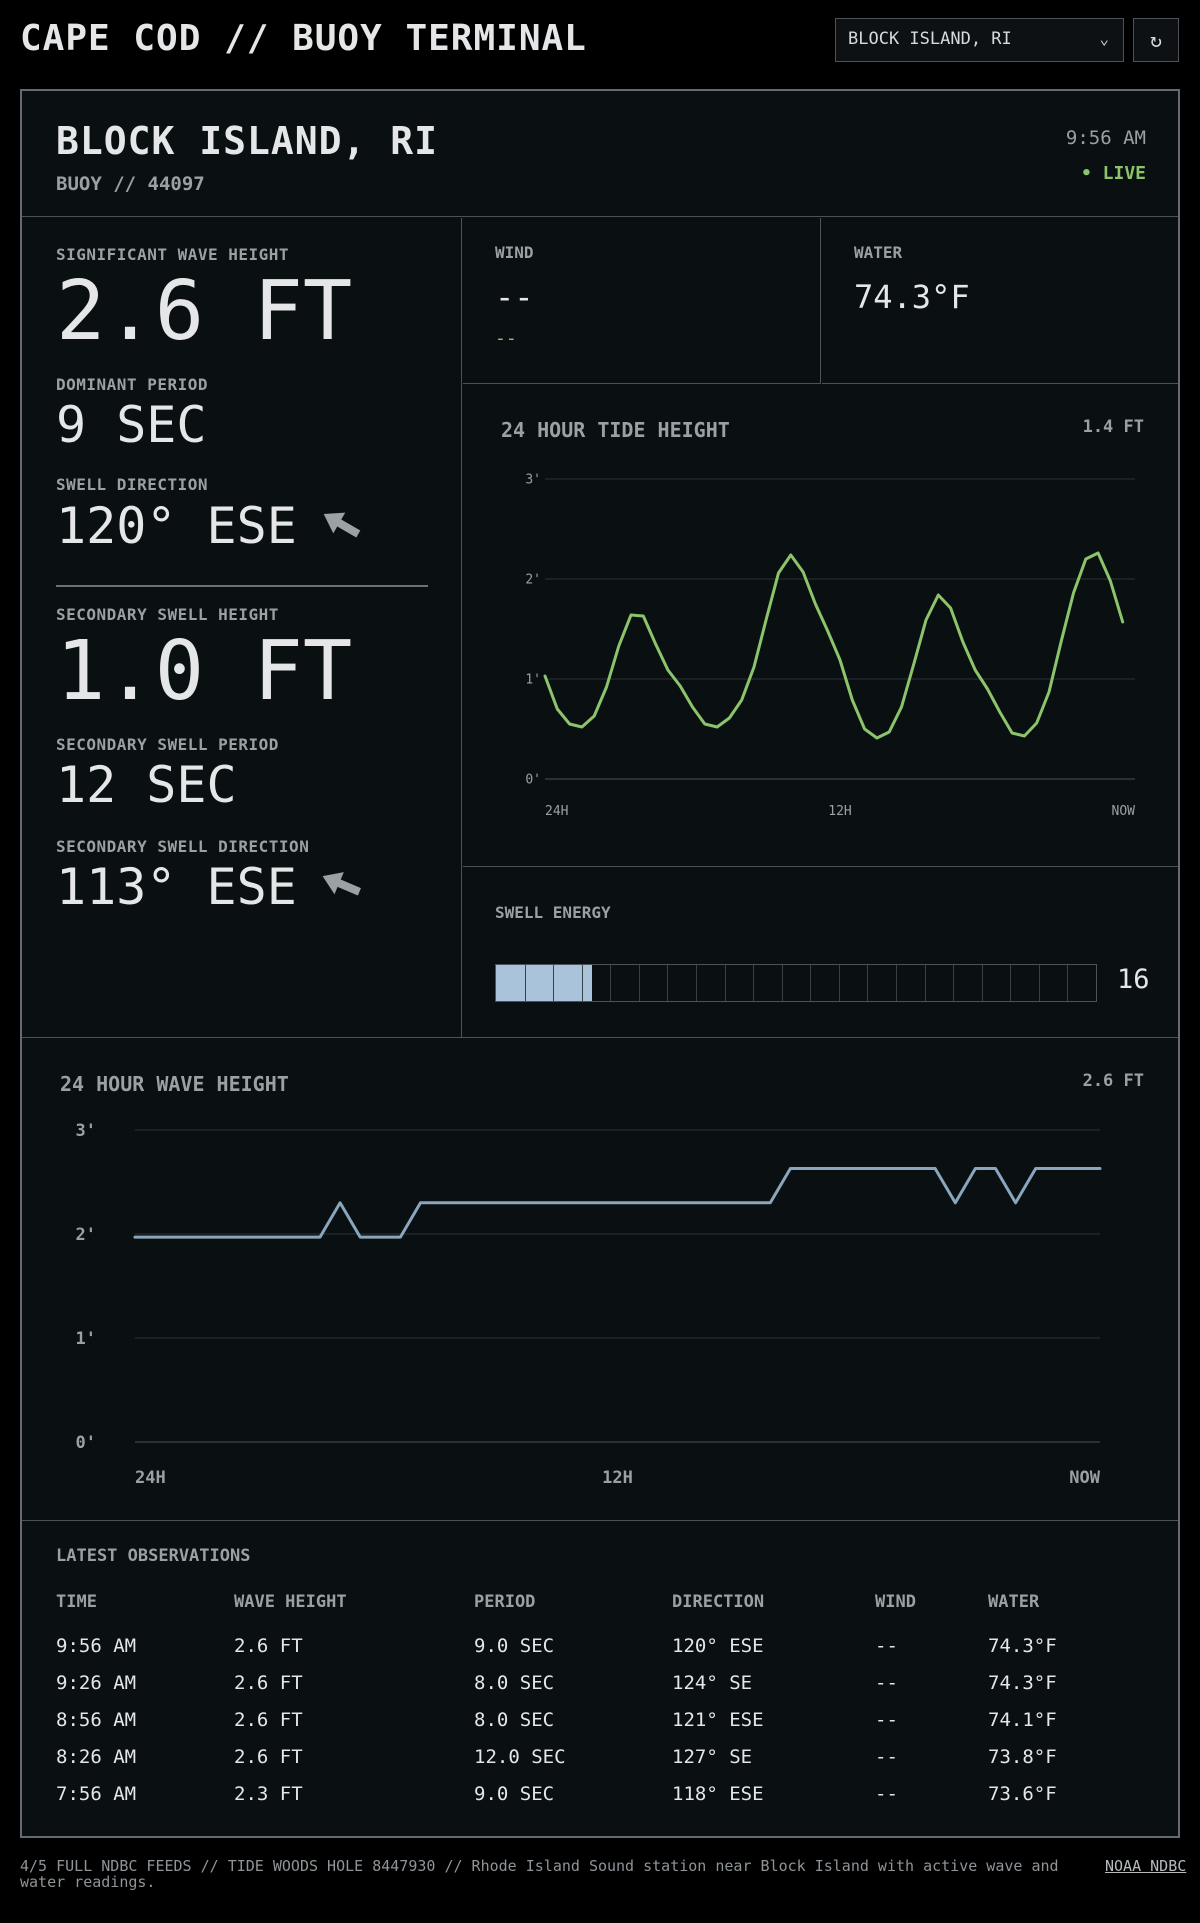 The width and height of the screenshot is (1200, 1923). I want to click on cell-time: 8:56 AM, so click(96, 1720).